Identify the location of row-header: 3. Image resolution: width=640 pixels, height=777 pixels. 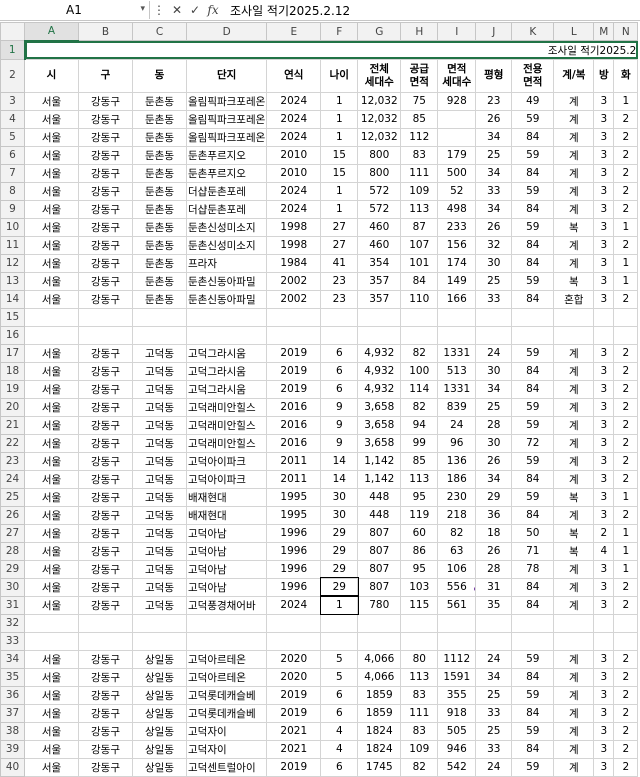
(12, 101).